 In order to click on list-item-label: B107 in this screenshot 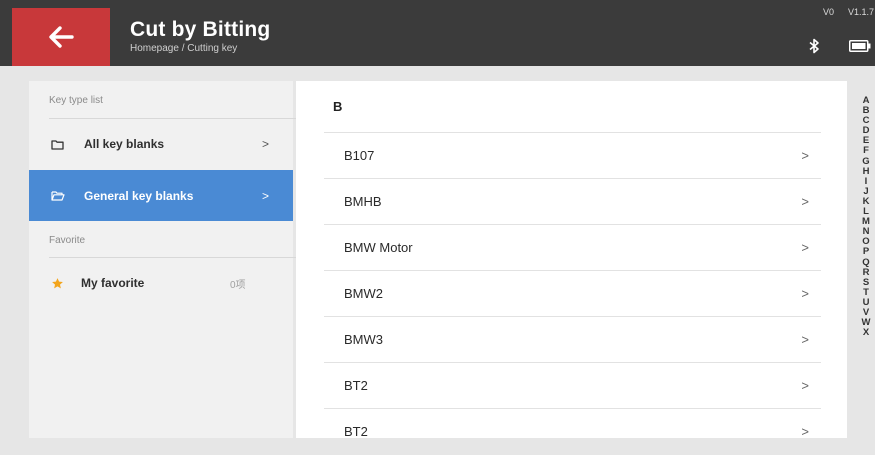, I will do `click(359, 155)`.